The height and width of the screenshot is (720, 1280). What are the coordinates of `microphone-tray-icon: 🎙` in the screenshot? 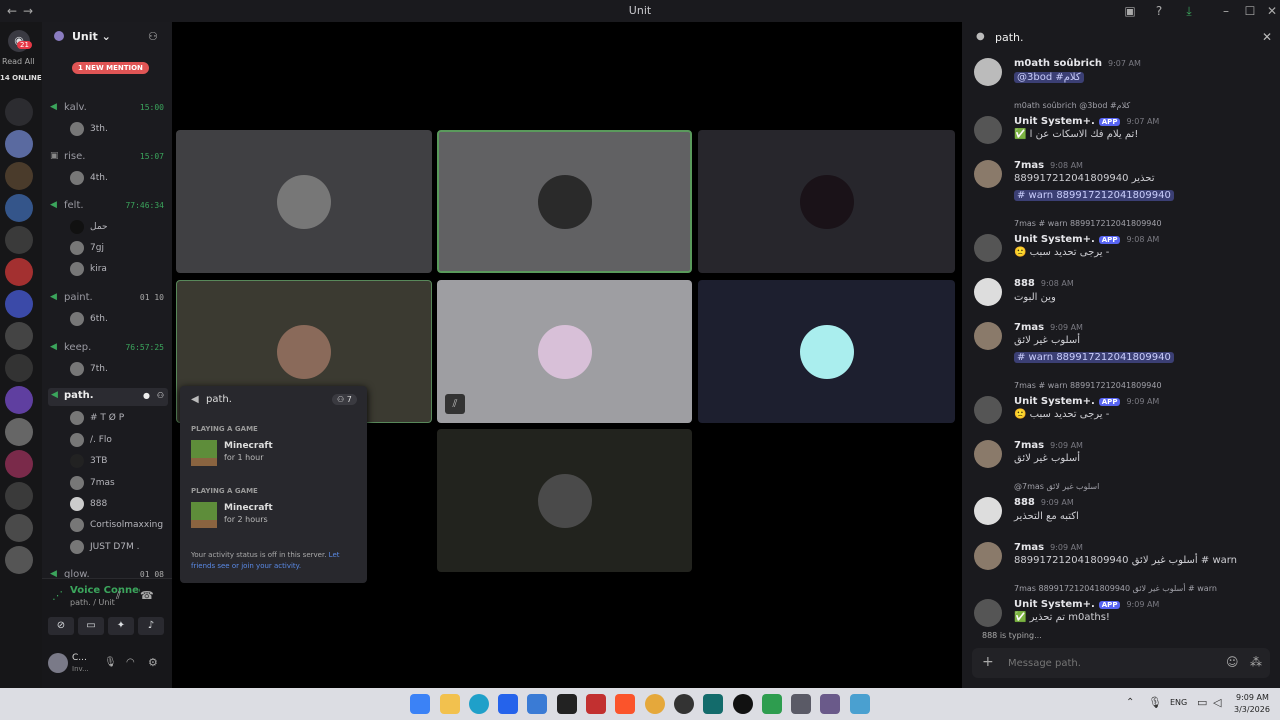 It's located at (1155, 702).